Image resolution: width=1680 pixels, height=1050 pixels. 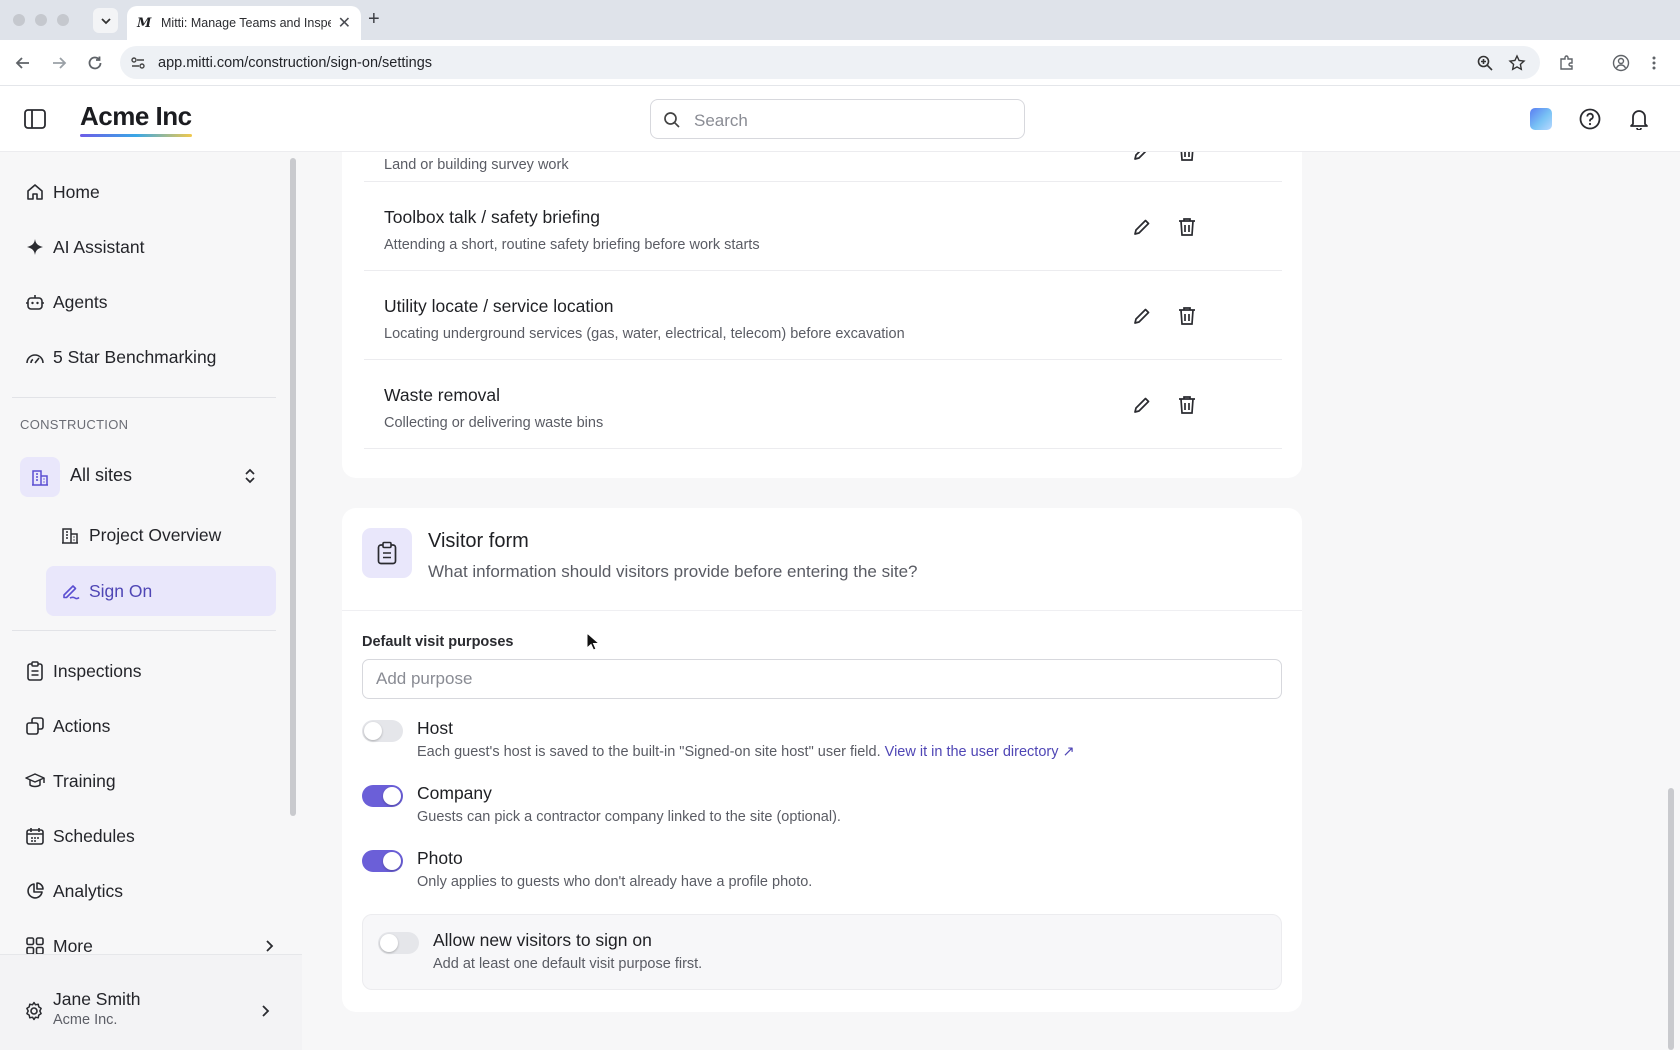 What do you see at coordinates (150, 726) in the screenshot?
I see `sidebar-item-actions: Actions` at bounding box center [150, 726].